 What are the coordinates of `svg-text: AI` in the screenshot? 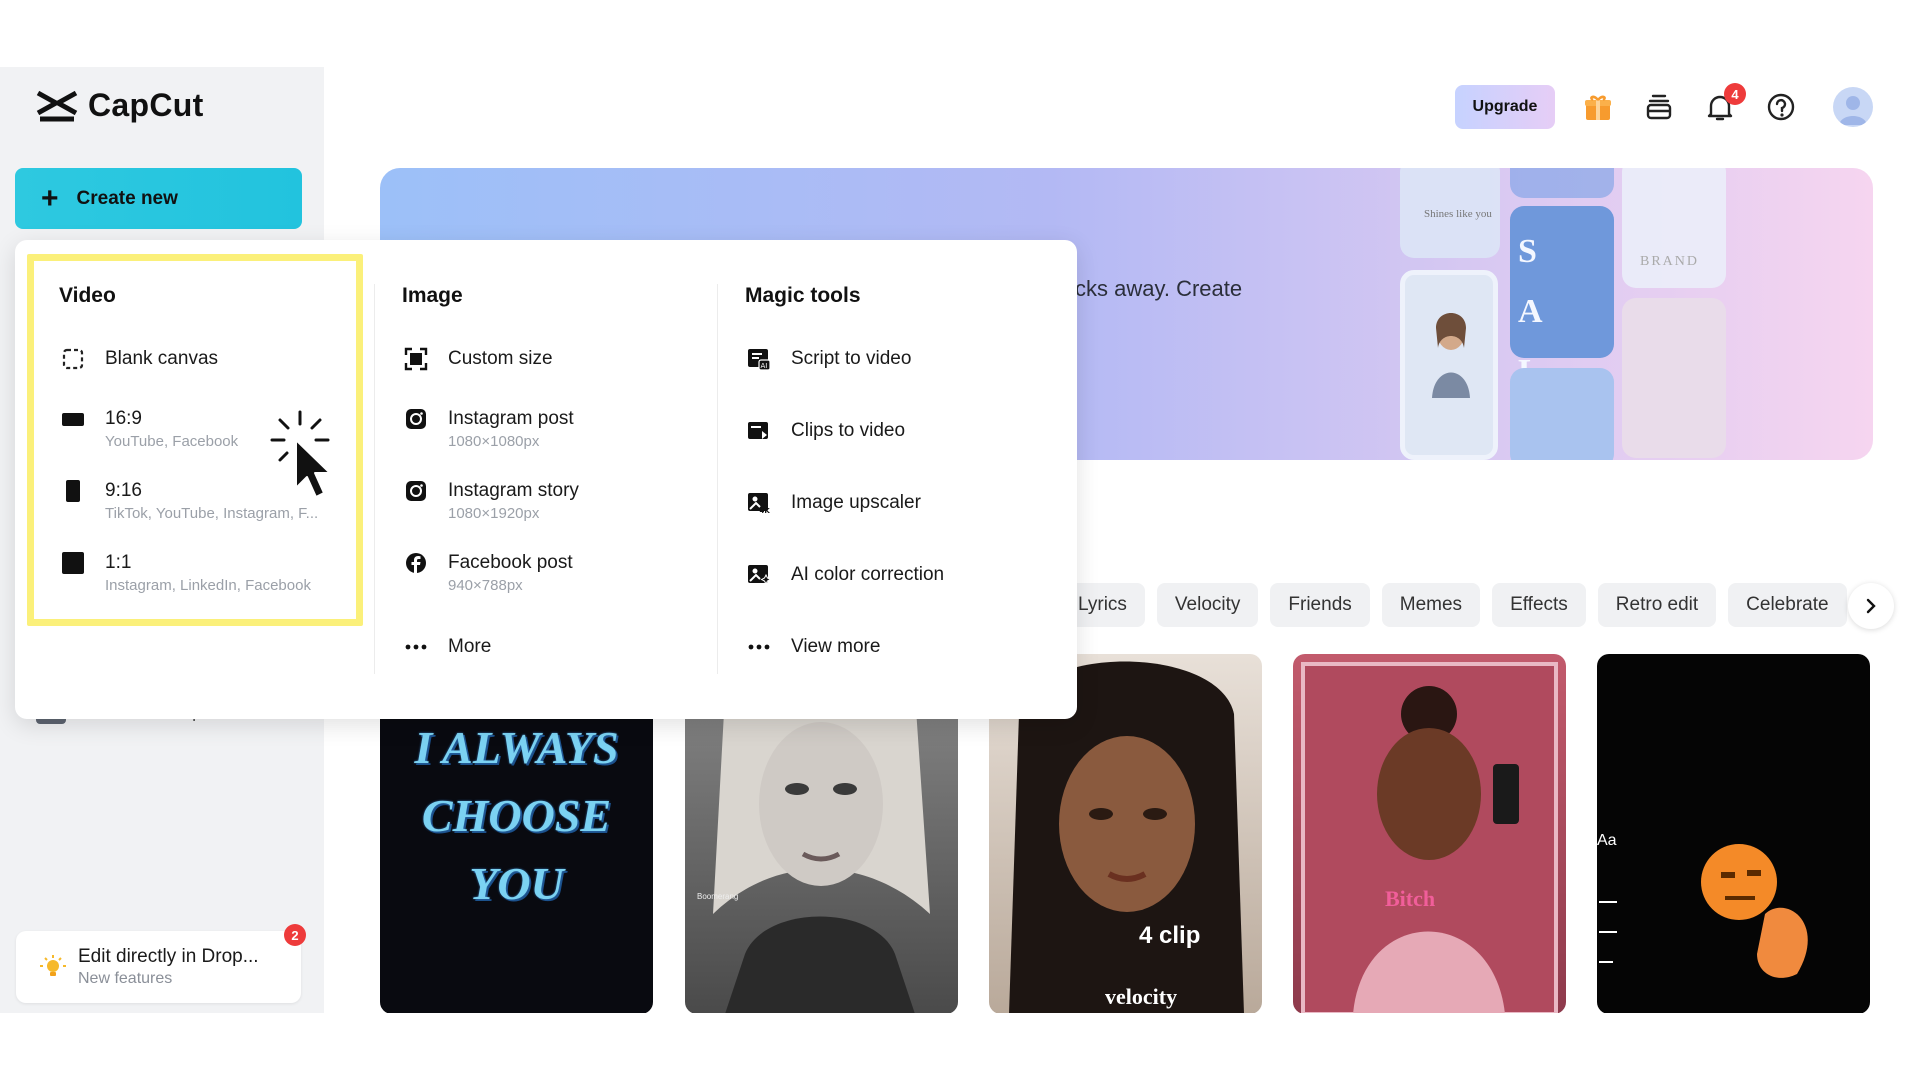 It's located at (764, 366).